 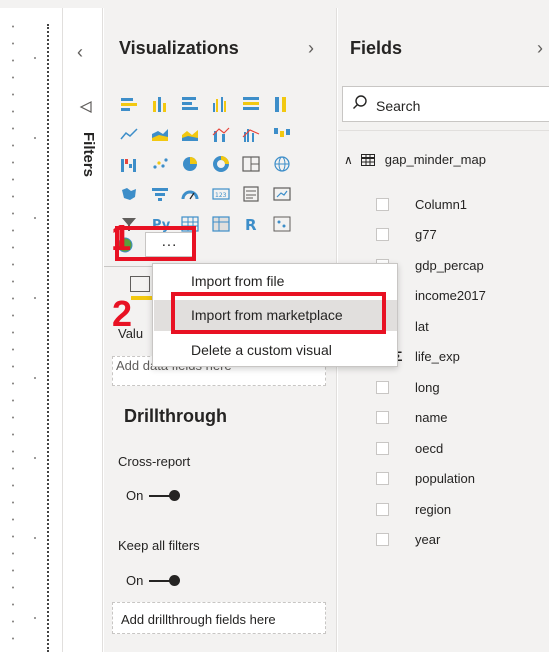 I want to click on field-item: g77, so click(x=406, y=235).